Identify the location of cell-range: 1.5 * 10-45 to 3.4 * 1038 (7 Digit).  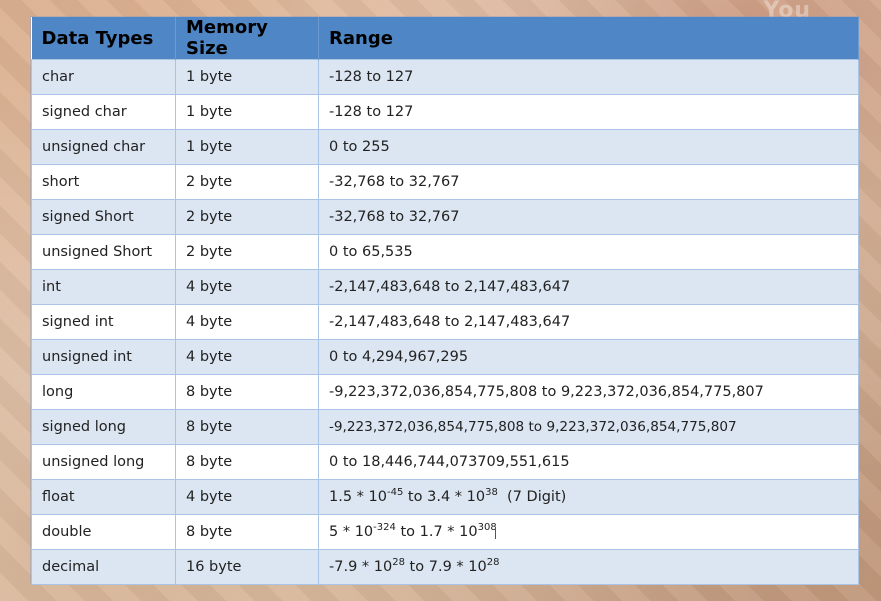
(588, 497).